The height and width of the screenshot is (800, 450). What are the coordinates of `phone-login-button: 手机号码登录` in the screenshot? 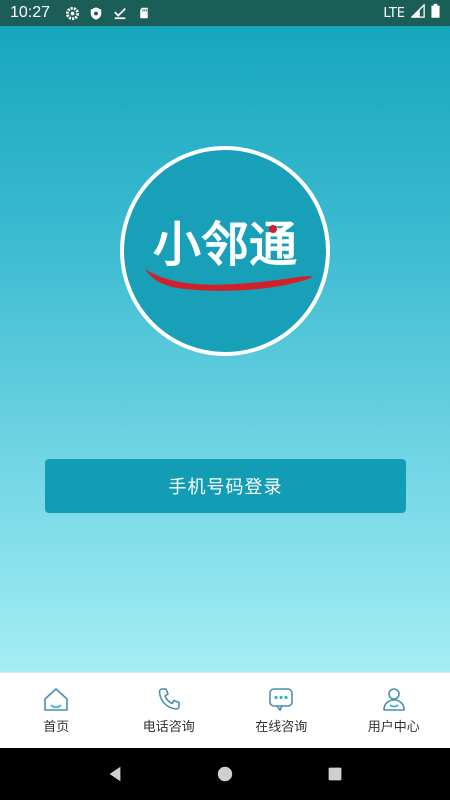 It's located at (225, 486).